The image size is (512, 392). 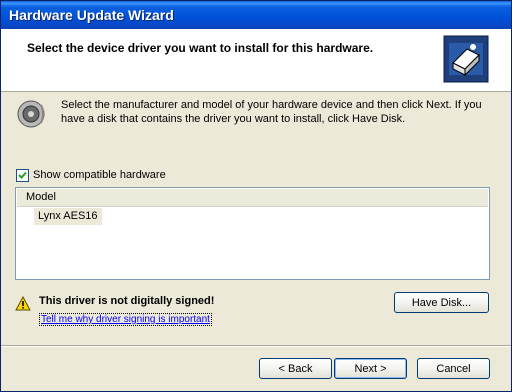 I want to click on warning-icon, so click(x=23, y=303).